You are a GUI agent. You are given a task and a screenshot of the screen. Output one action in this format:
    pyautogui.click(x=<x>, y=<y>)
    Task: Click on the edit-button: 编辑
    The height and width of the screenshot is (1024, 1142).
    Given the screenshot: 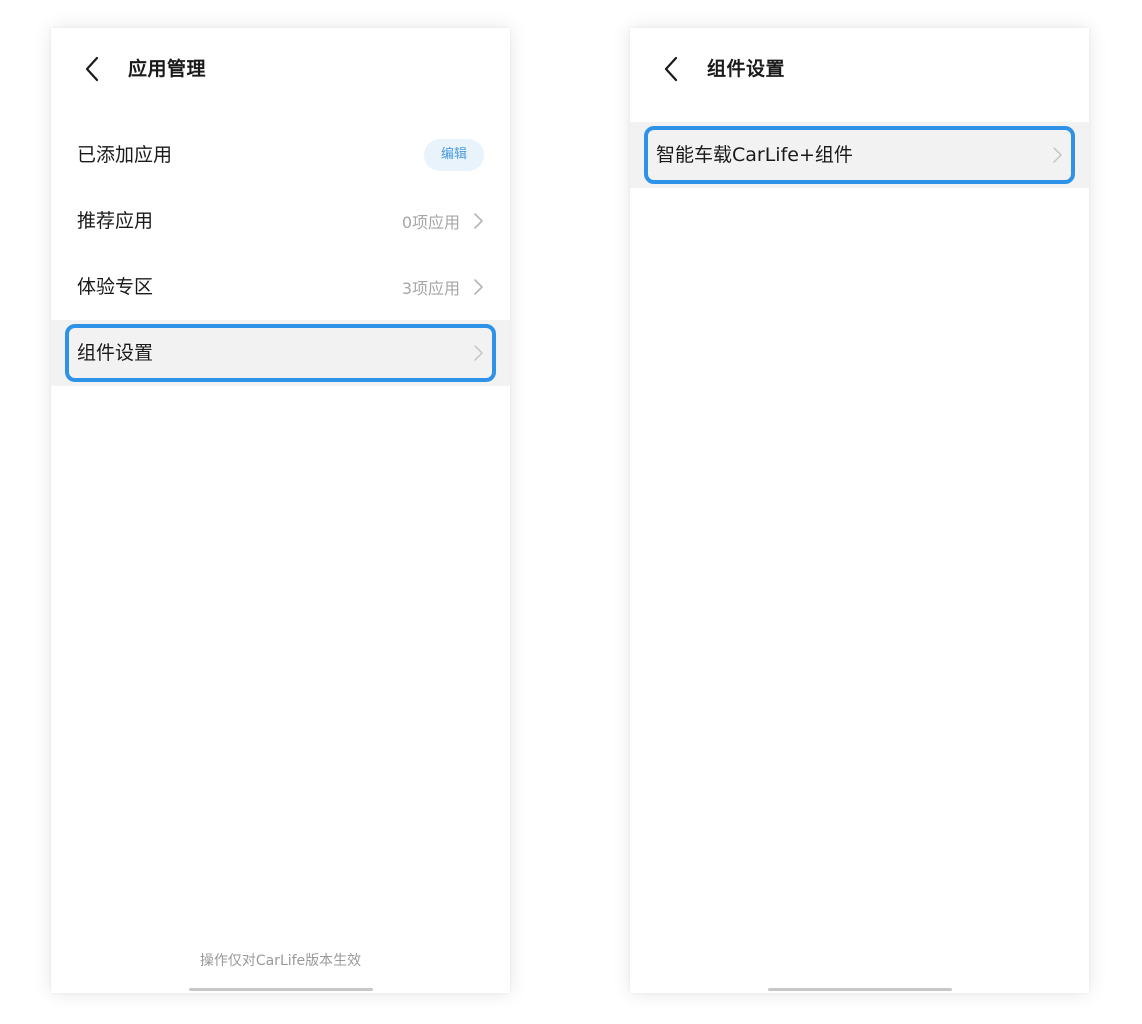 What is the action you would take?
    pyautogui.click(x=454, y=155)
    